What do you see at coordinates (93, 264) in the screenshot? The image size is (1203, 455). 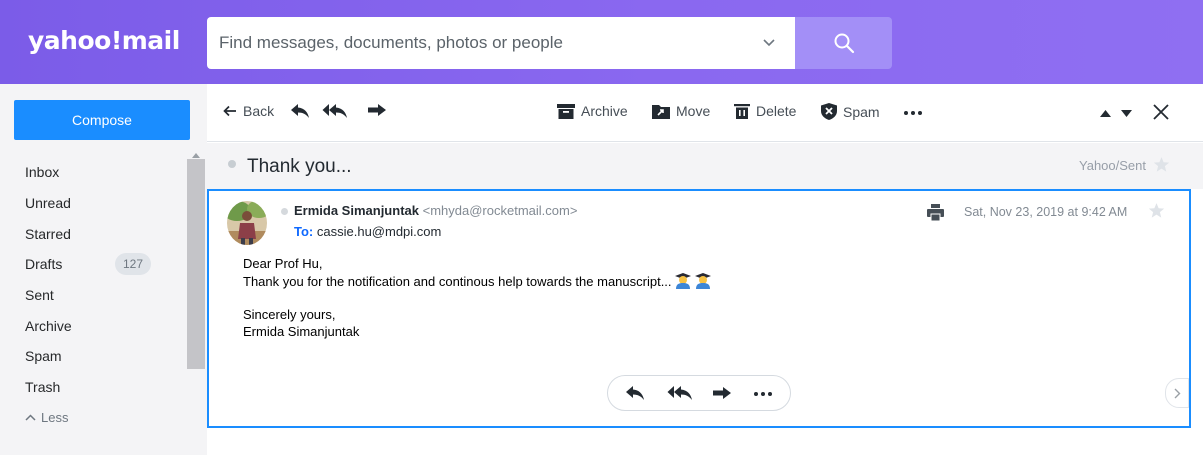 I see `sidebar-item-drafts: Drafts 127` at bounding box center [93, 264].